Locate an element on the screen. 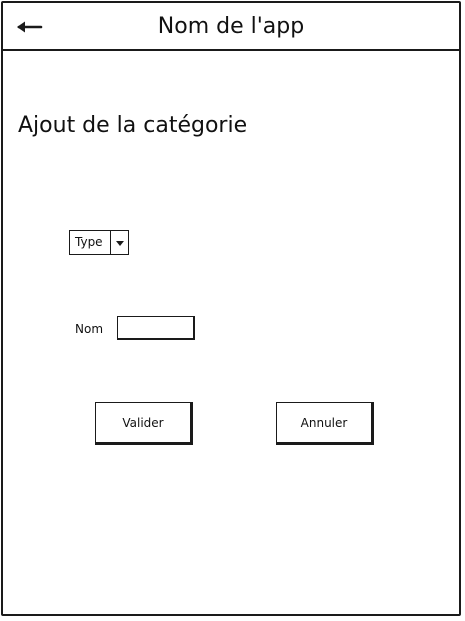 Image resolution: width=465 pixels, height=621 pixels. name-field-label: Nom is located at coordinates (89, 329).